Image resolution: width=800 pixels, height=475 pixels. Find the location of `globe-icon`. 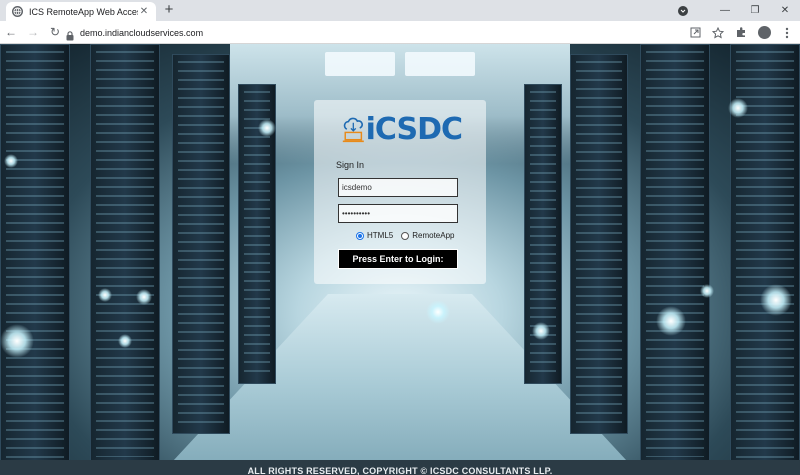

globe-icon is located at coordinates (17, 11).